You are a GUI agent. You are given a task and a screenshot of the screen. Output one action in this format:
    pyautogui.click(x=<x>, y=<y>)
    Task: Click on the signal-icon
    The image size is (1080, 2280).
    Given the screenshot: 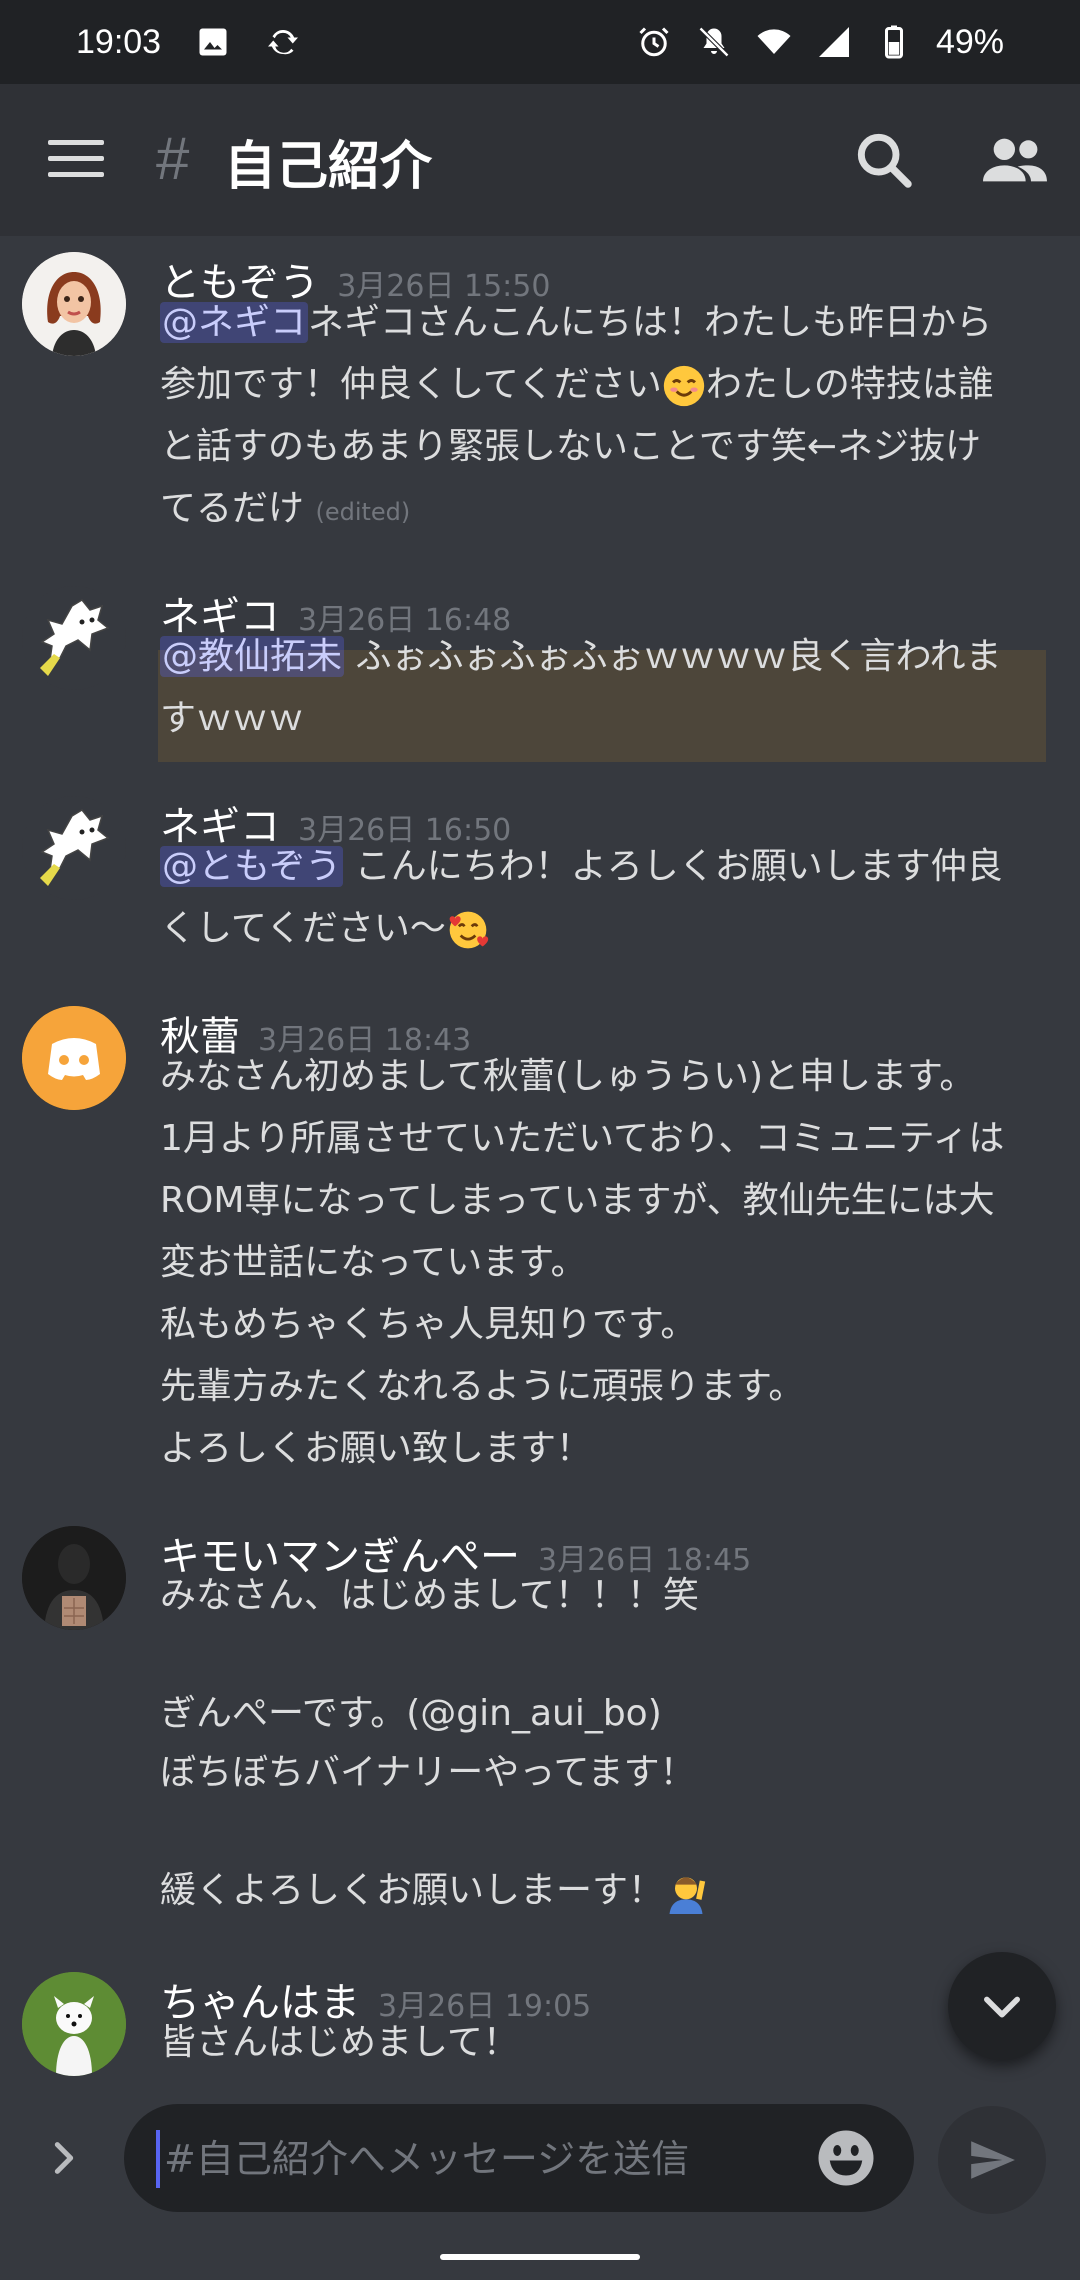 What is the action you would take?
    pyautogui.click(x=833, y=42)
    